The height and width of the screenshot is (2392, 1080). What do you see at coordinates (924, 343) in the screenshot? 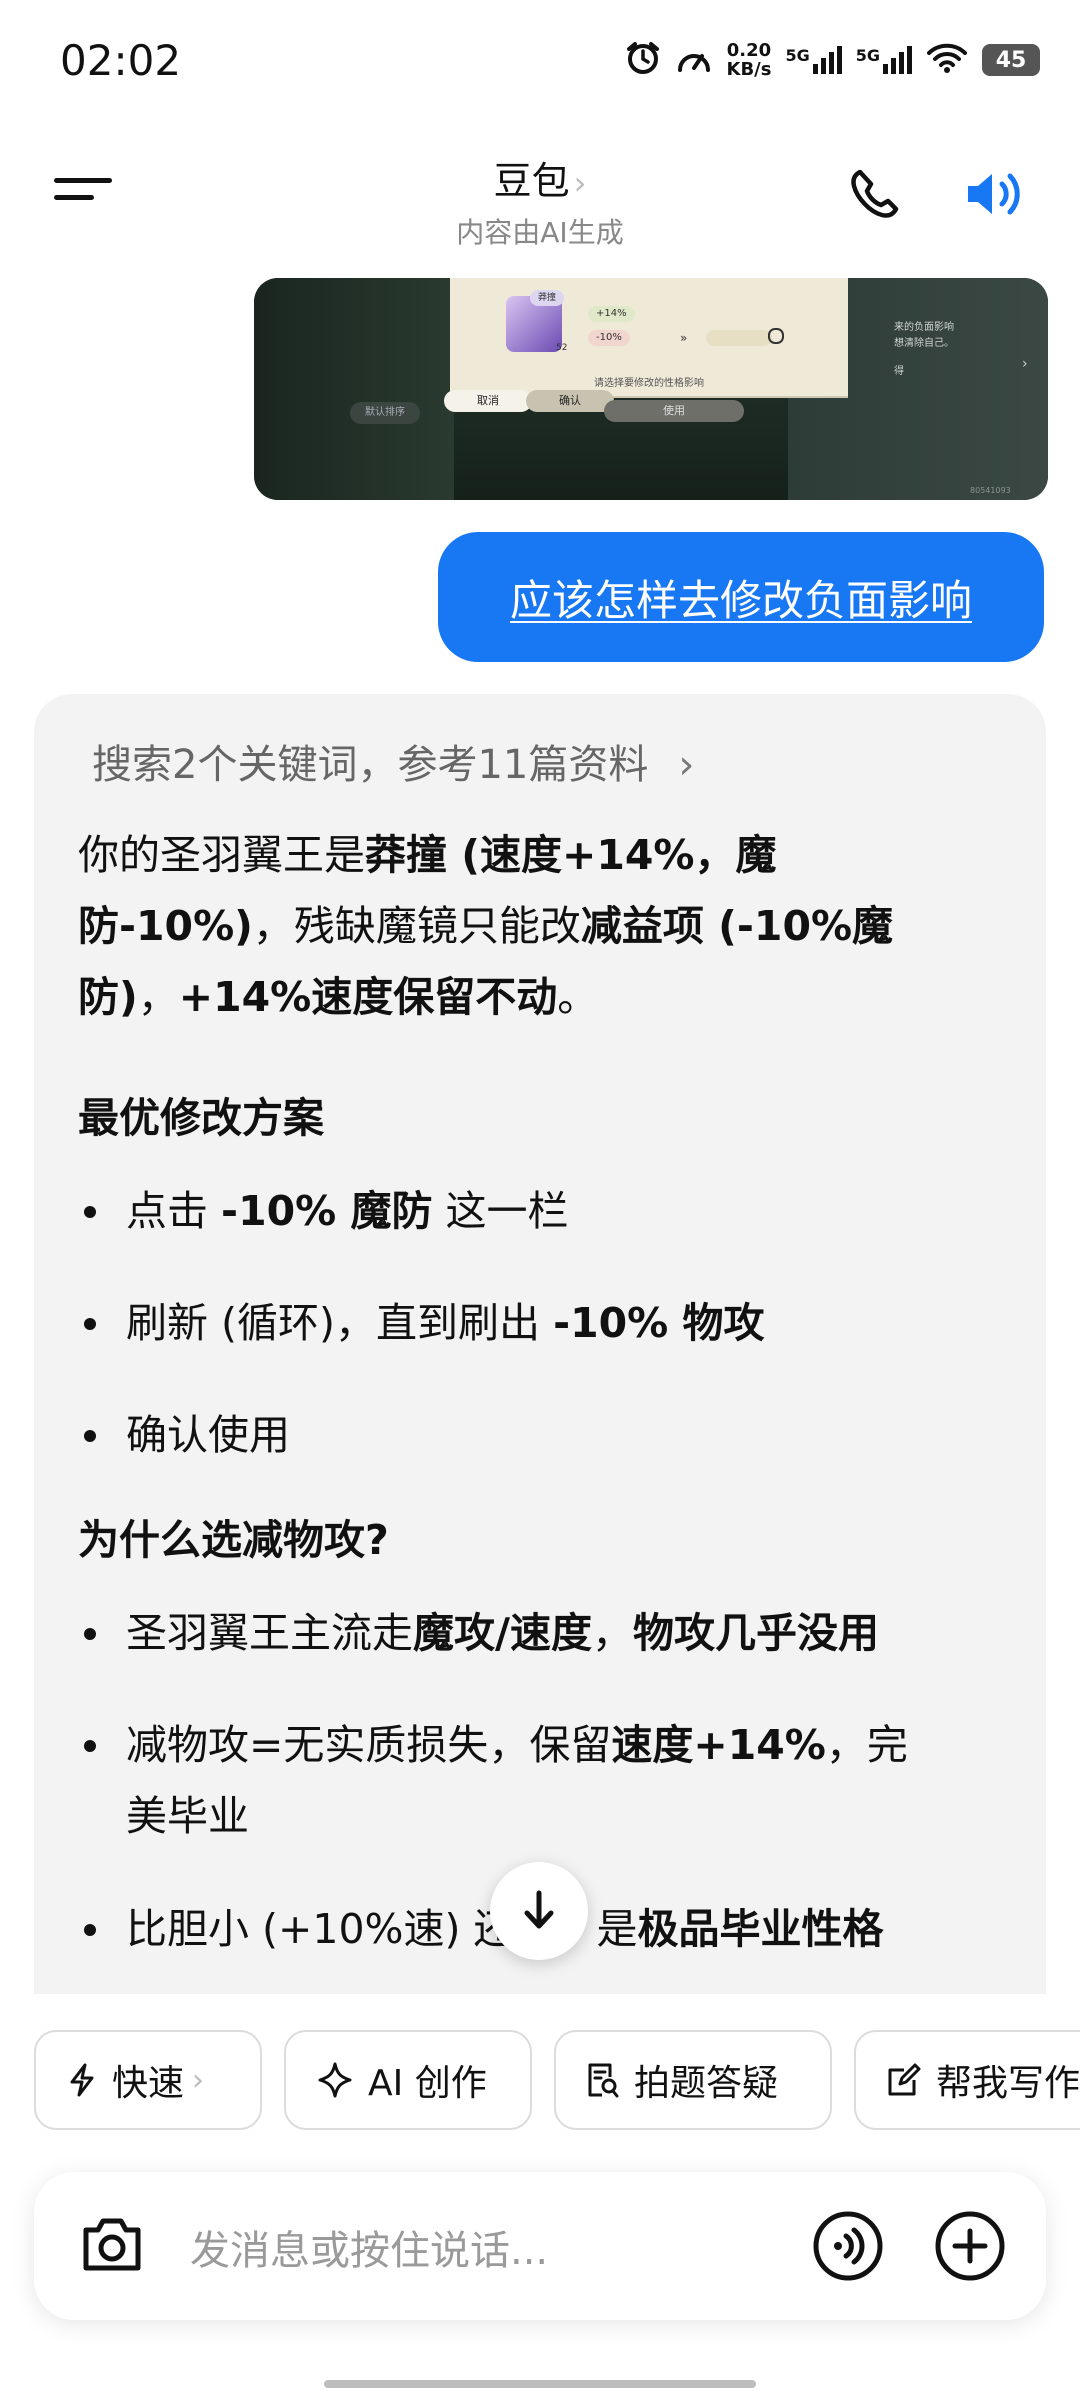
I see `game-side-text-2: 想清除自己。` at bounding box center [924, 343].